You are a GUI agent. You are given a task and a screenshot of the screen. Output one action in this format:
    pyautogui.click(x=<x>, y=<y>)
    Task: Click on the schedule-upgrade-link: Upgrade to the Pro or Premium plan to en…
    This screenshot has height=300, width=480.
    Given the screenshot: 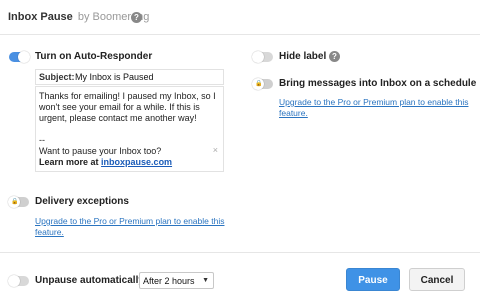 What is the action you would take?
    pyautogui.click(x=376, y=108)
    